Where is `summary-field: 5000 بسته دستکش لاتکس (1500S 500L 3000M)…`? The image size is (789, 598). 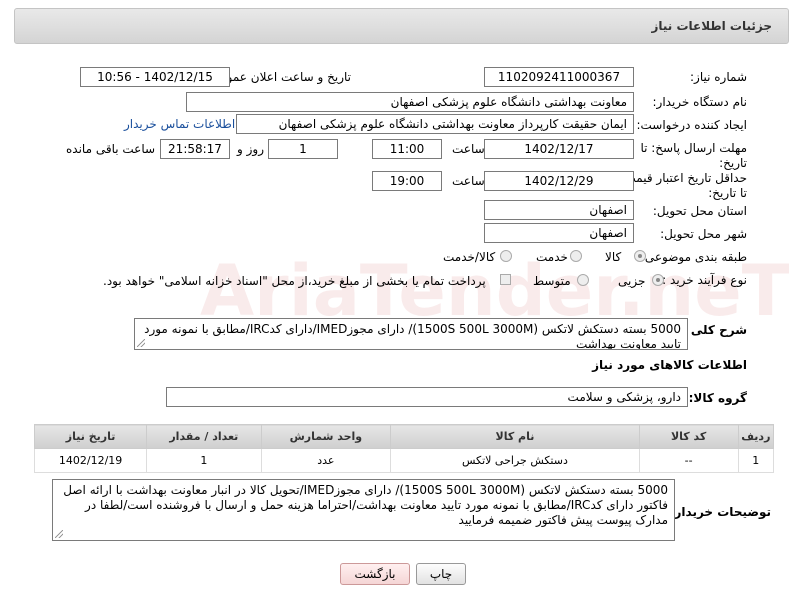 summary-field: 5000 بسته دستکش لاتکس (1500S 500L 3000M)… is located at coordinates (411, 334).